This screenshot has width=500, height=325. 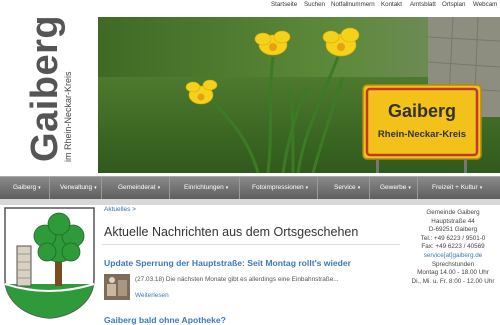 What do you see at coordinates (120, 209) in the screenshot?
I see `breadcrumb: Aktuelles >` at bounding box center [120, 209].